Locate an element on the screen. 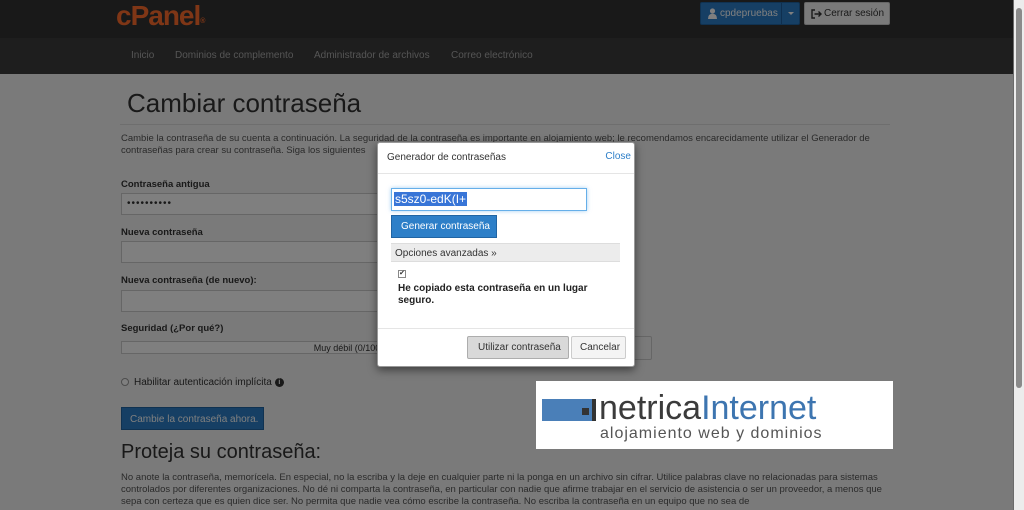 The width and height of the screenshot is (1024, 510). watermark-logo-stem is located at coordinates (594, 410).